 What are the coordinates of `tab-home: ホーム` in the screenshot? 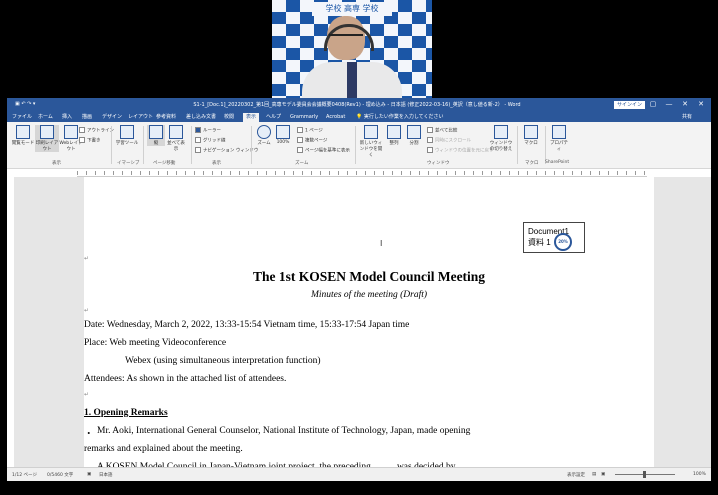 It's located at (45, 117).